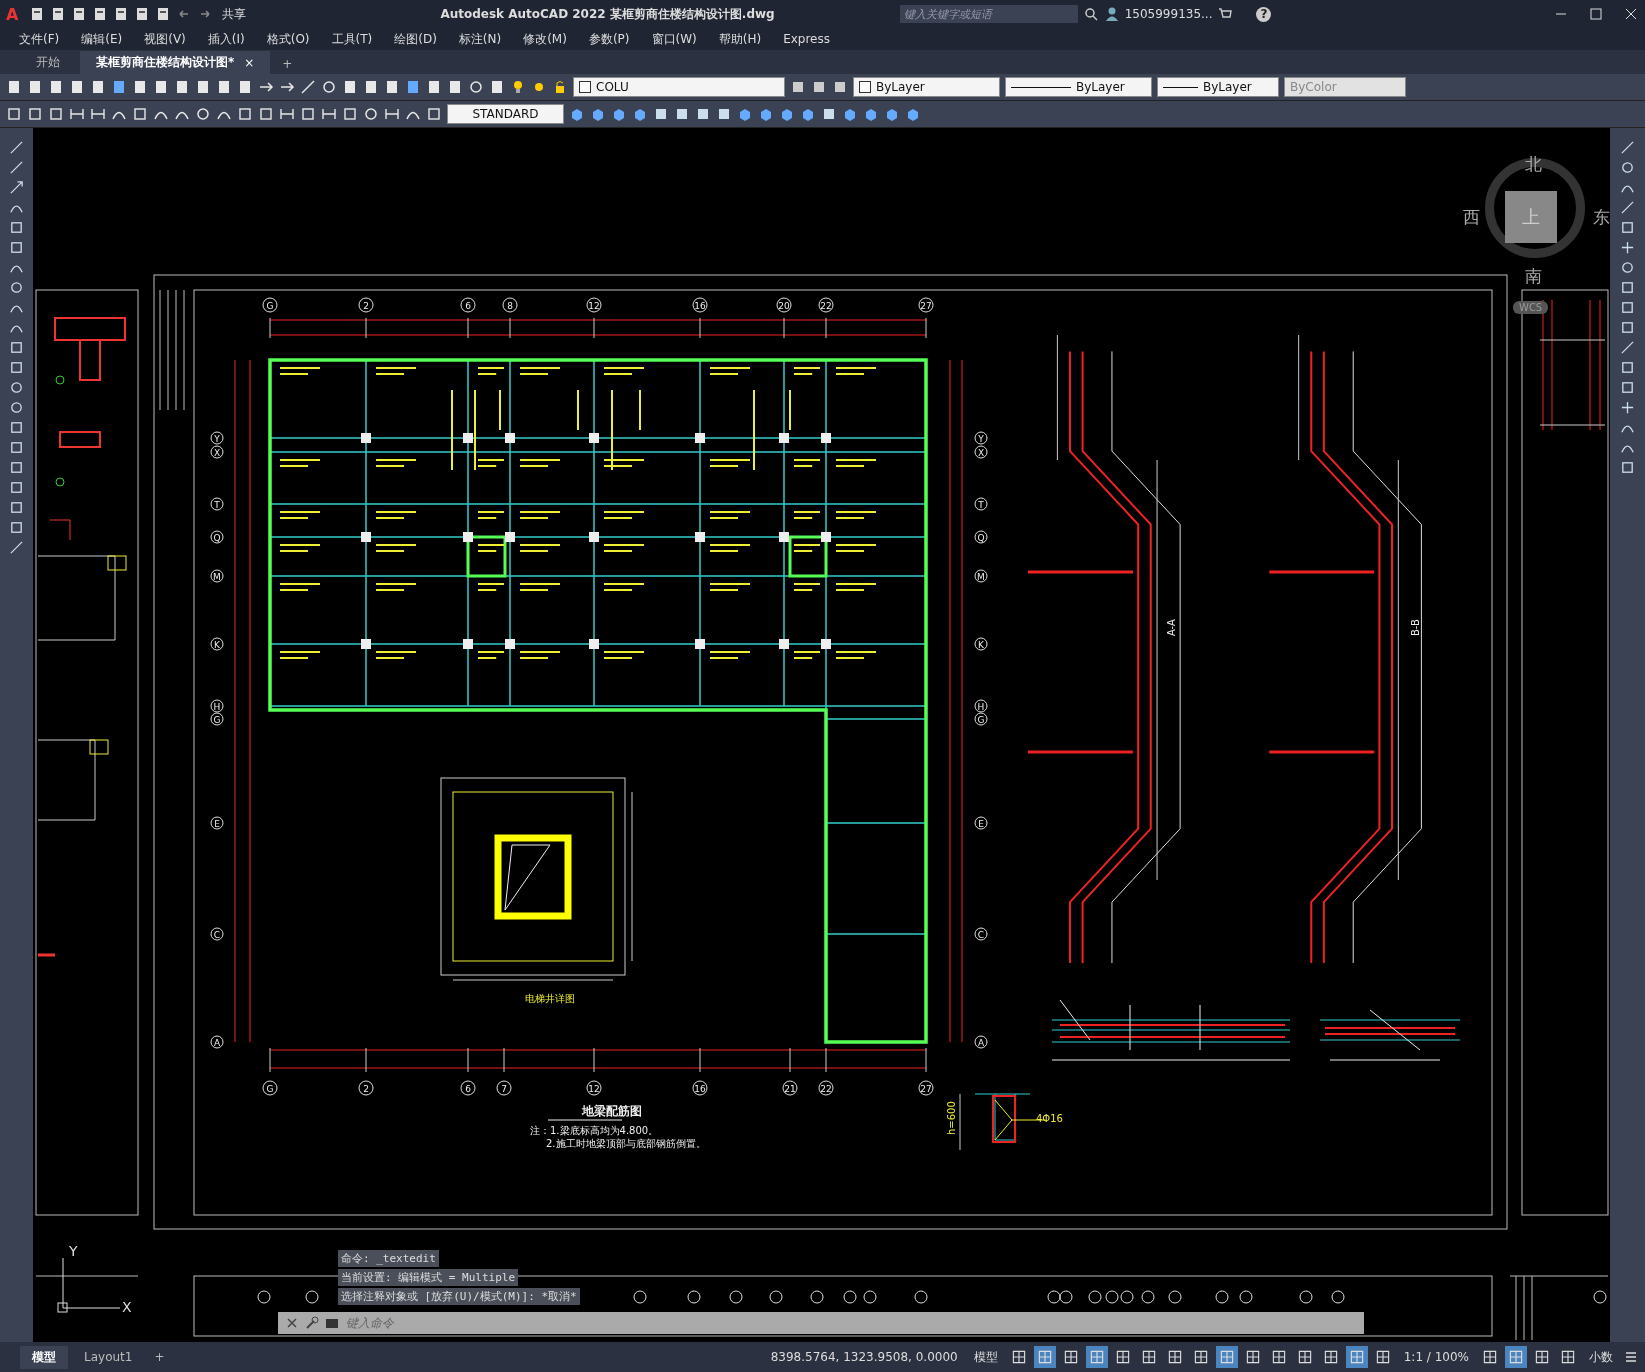 This screenshot has width=1645, height=1372. I want to click on compass-label: 南, so click(1533, 276).